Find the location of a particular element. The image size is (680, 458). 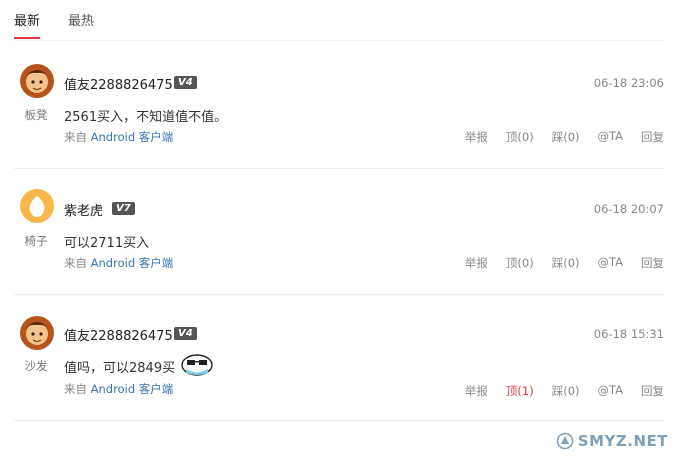

comment-tabs: 最新 最热 is located at coordinates (54, 26).